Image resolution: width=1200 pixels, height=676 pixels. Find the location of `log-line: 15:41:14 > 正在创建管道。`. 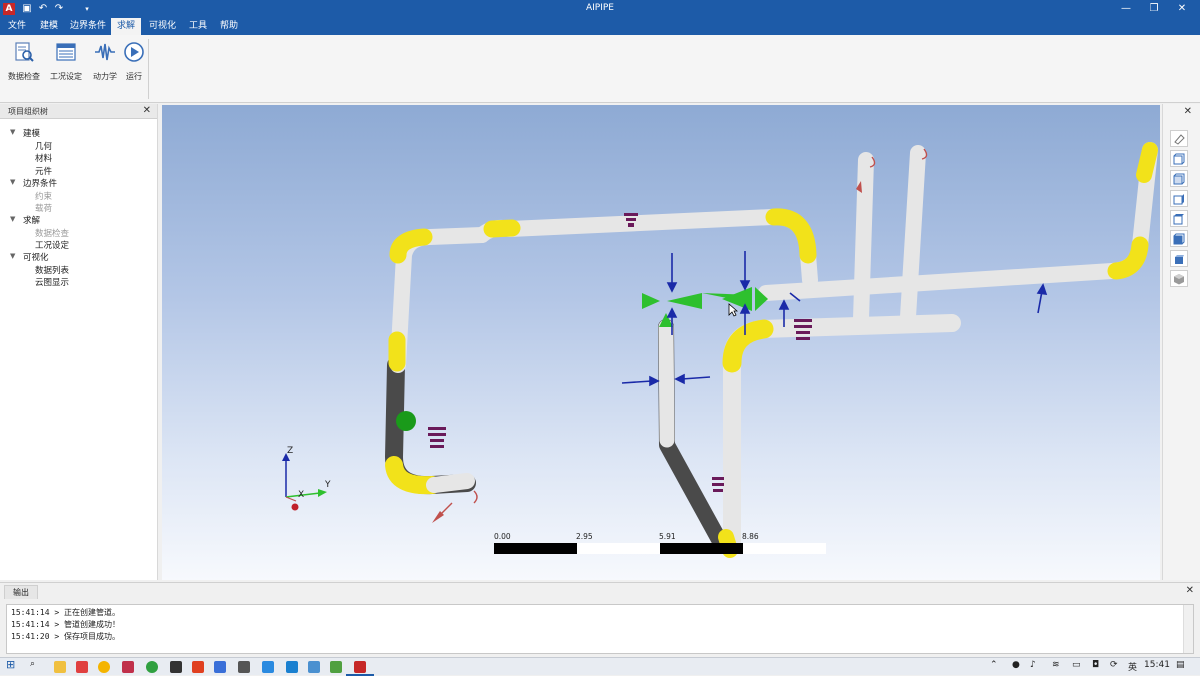

log-line: 15:41:14 > 正在创建管道。 is located at coordinates (65, 612).